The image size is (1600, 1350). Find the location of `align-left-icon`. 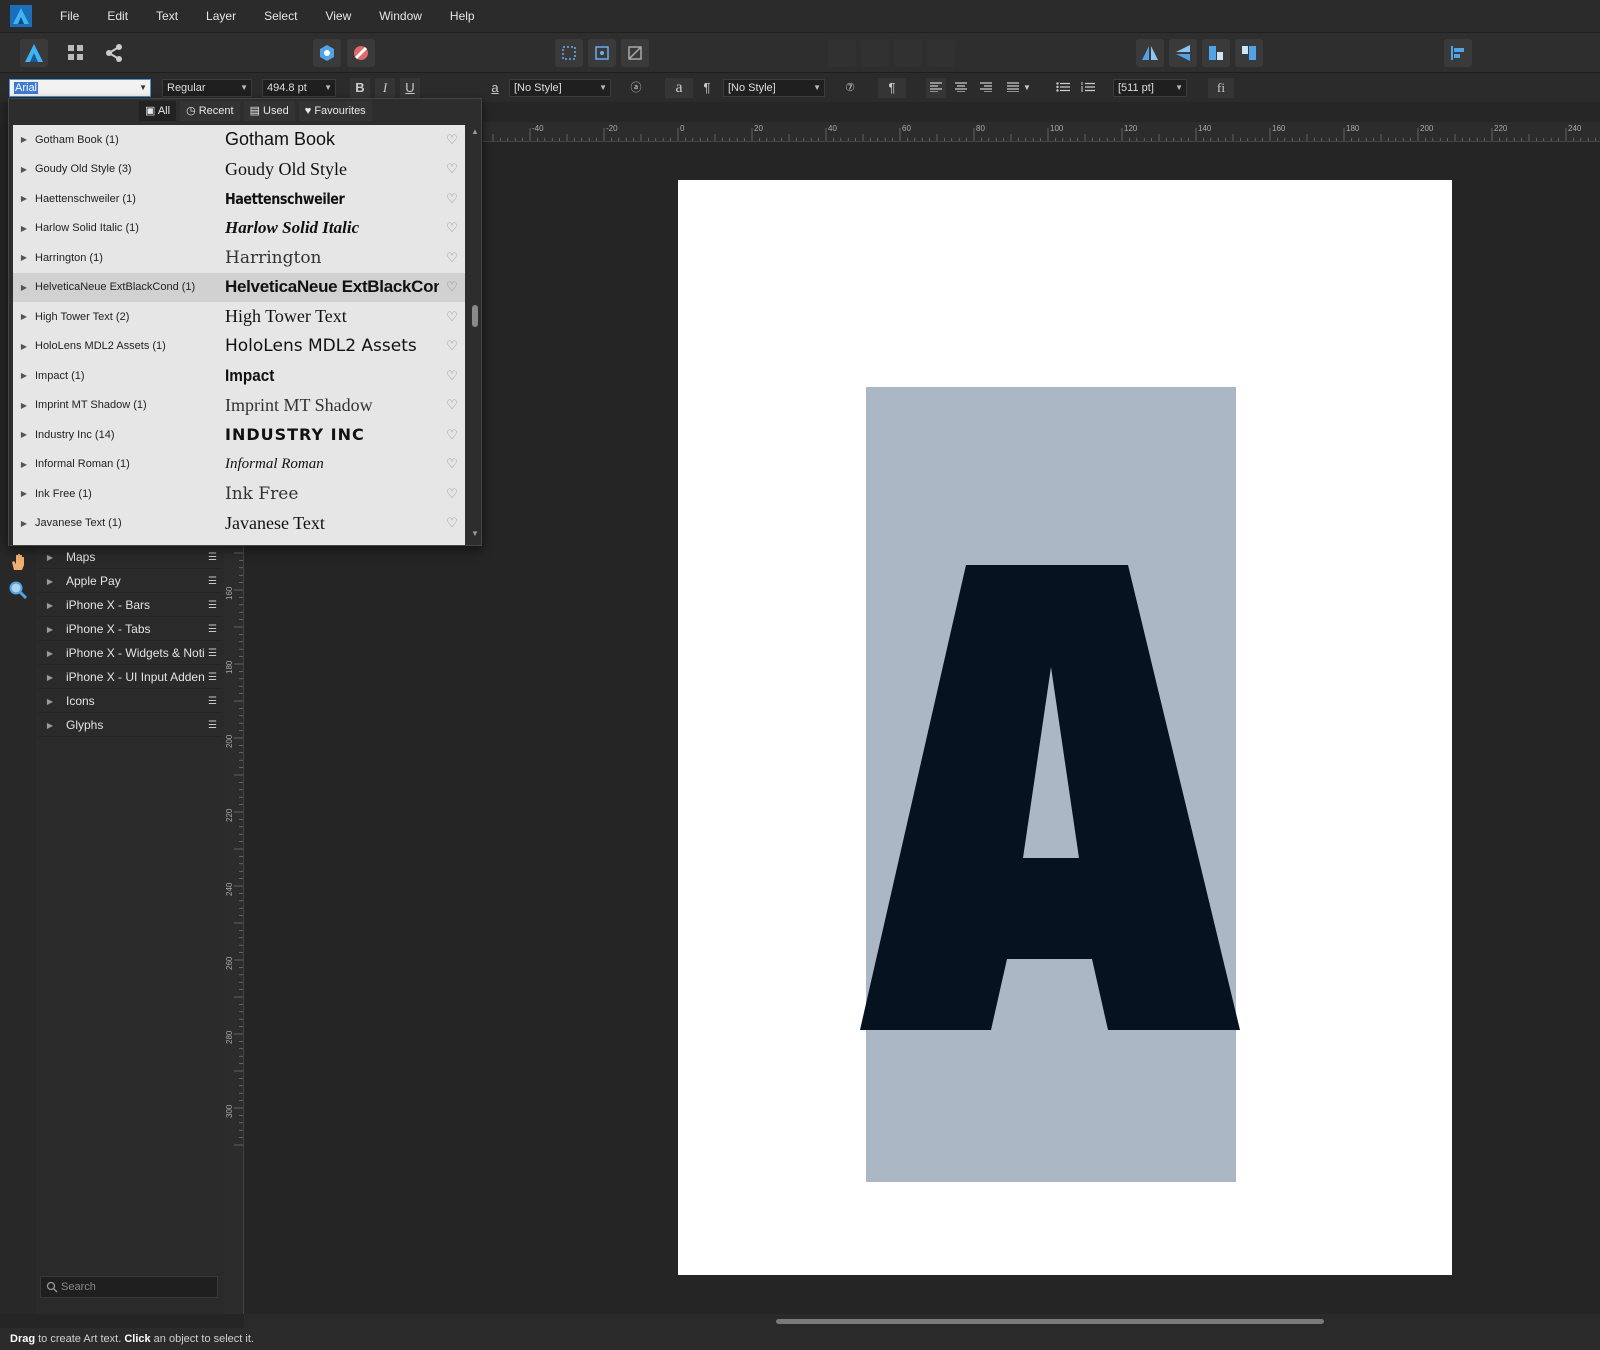

align-left-icon is located at coordinates (936, 88).